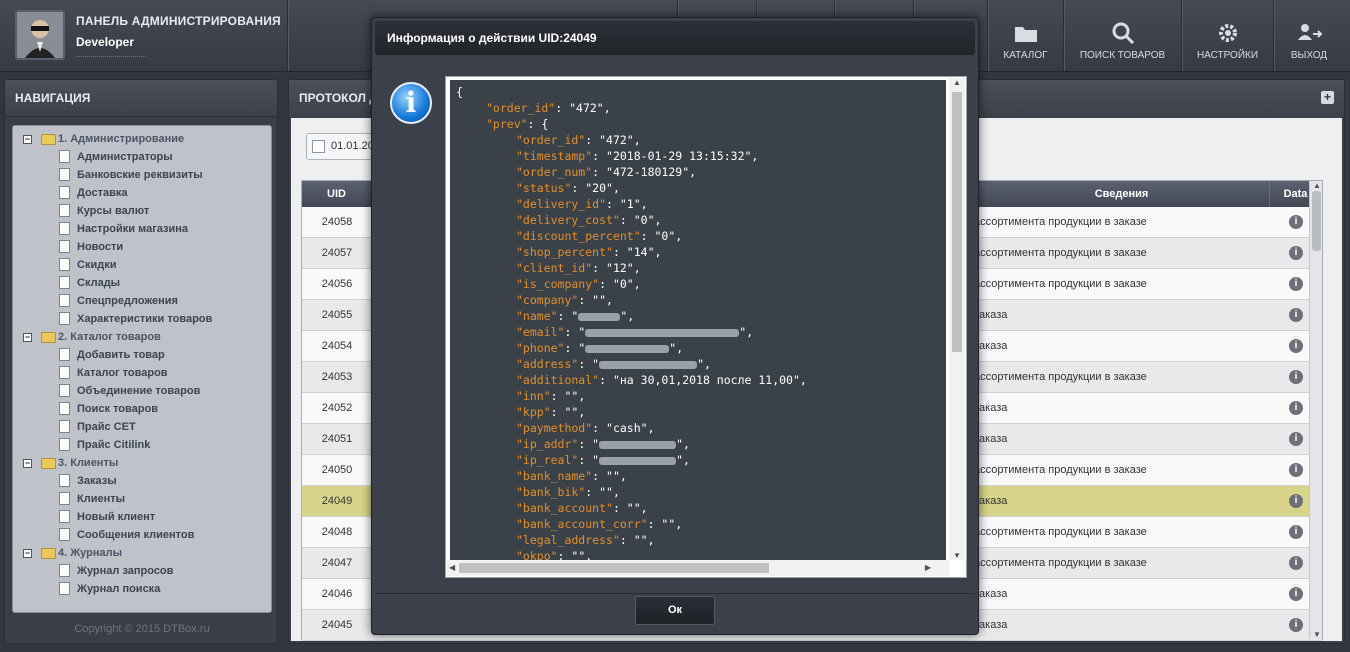  What do you see at coordinates (97, 481) in the screenshot?
I see `tree-item-label: Заказы` at bounding box center [97, 481].